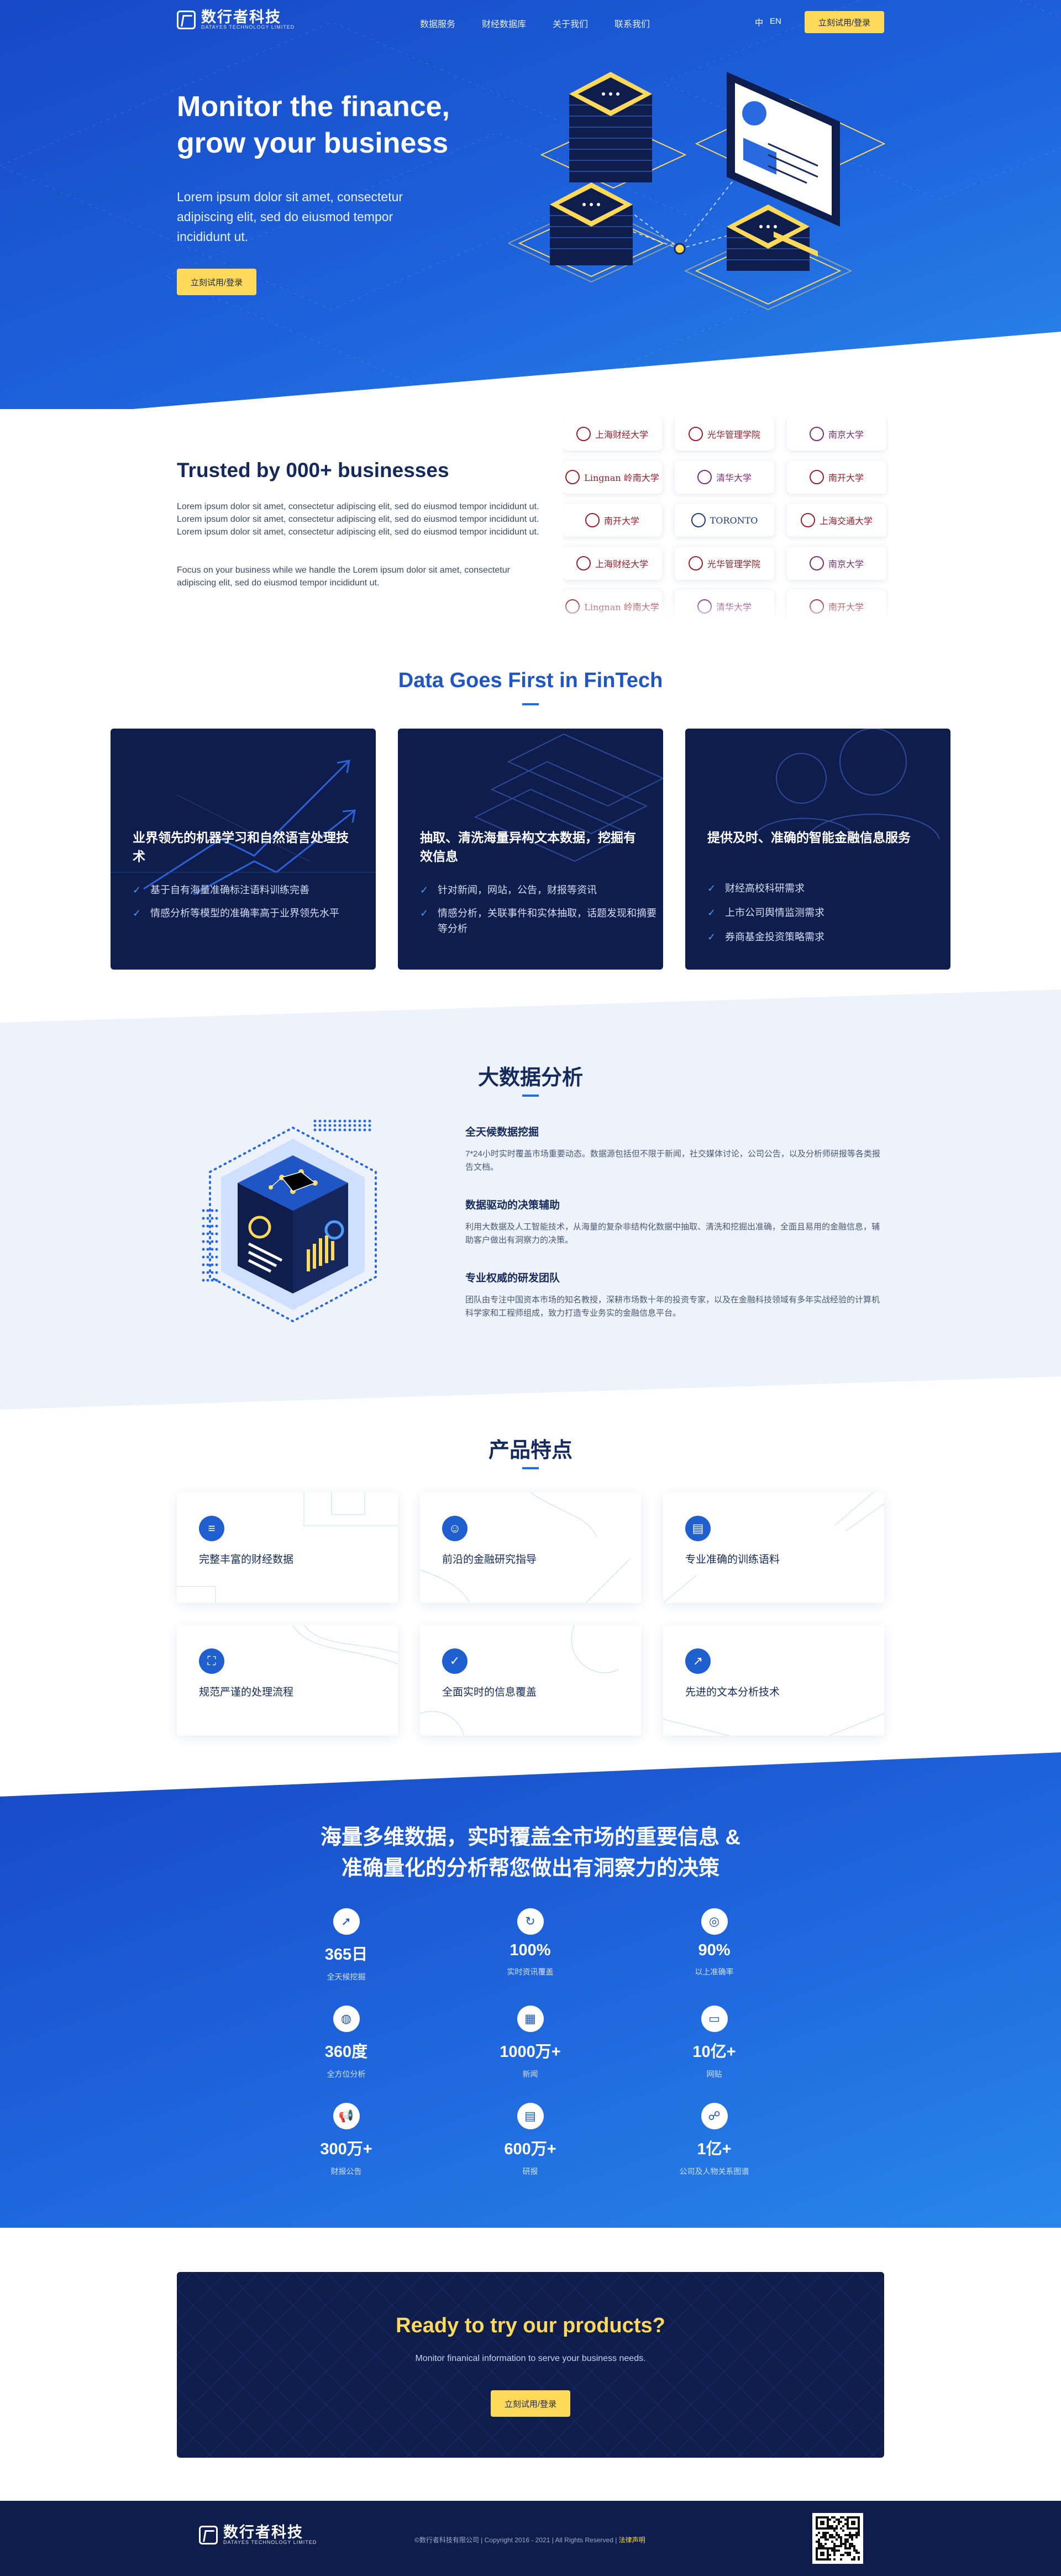 This screenshot has height=2576, width=1061. What do you see at coordinates (530, 2403) in the screenshot?
I see `cta-login-button: 立刻试用/登录` at bounding box center [530, 2403].